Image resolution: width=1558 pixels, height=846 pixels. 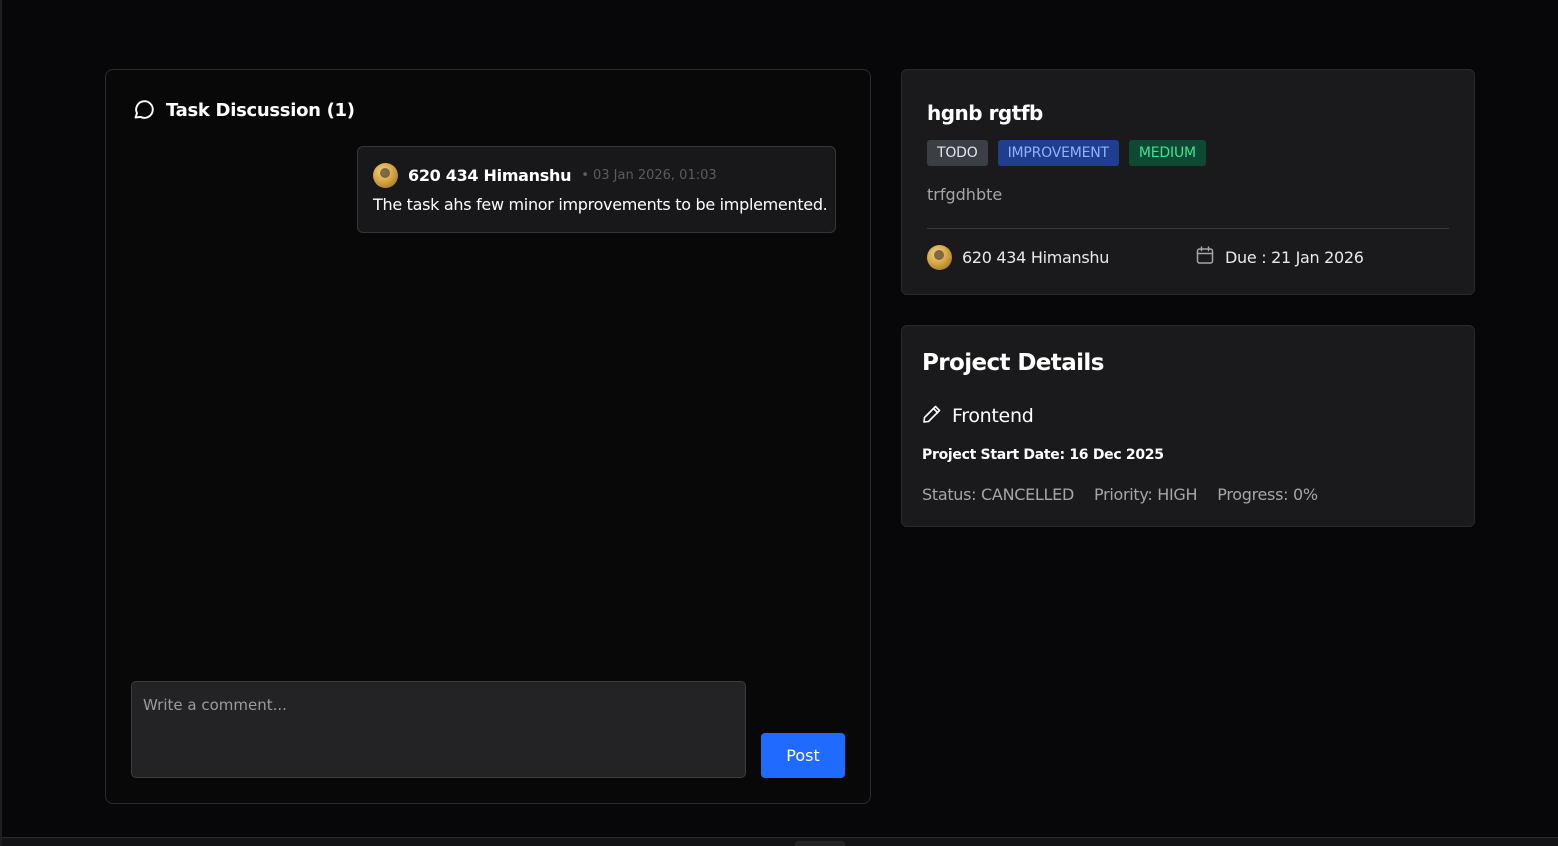 What do you see at coordinates (820, 843) in the screenshot?
I see `bottom-bar-handle` at bounding box center [820, 843].